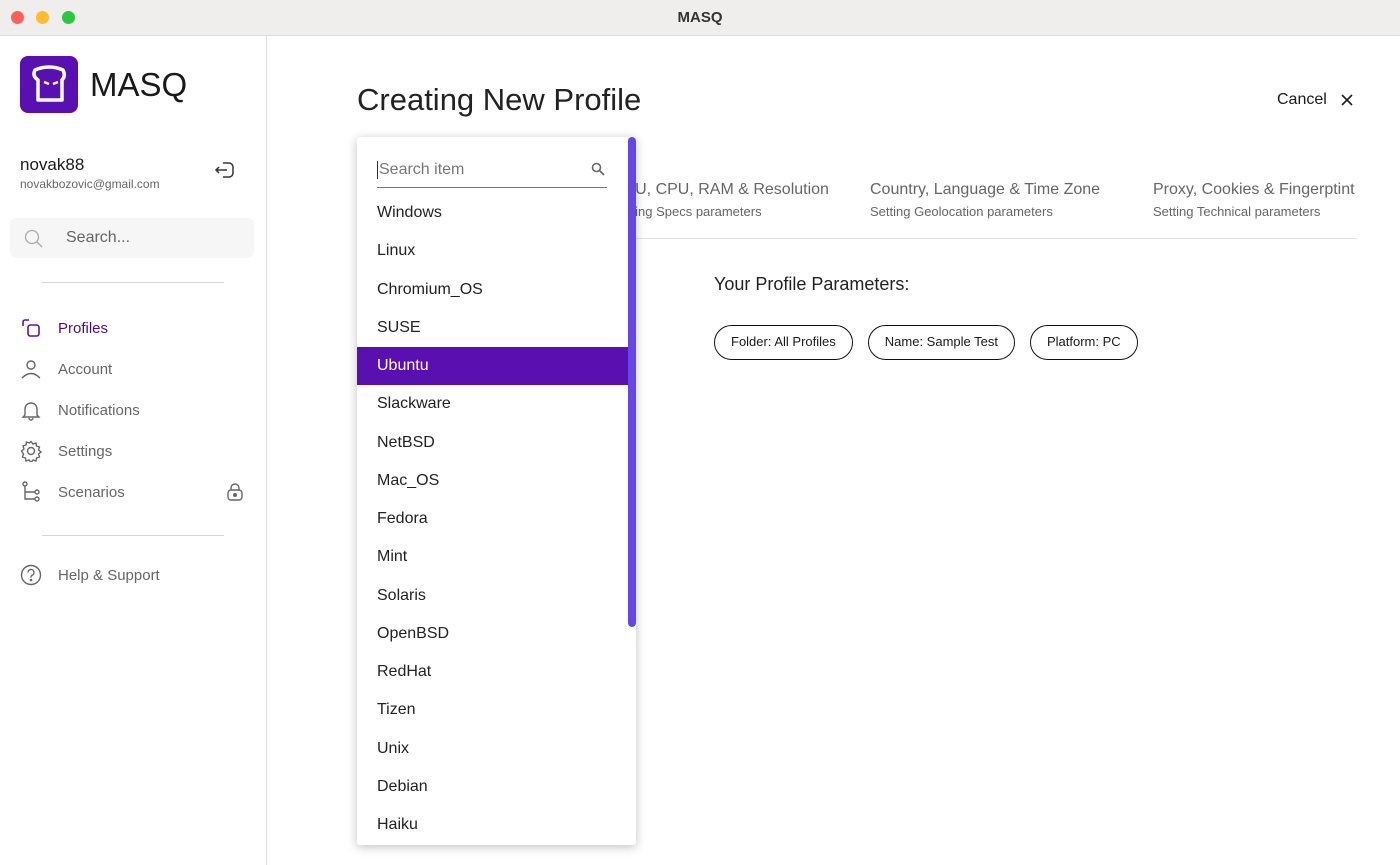 The width and height of the screenshot is (1400, 865). Describe the element at coordinates (1302, 99) in the screenshot. I see `cancel-label: Cancel` at that location.